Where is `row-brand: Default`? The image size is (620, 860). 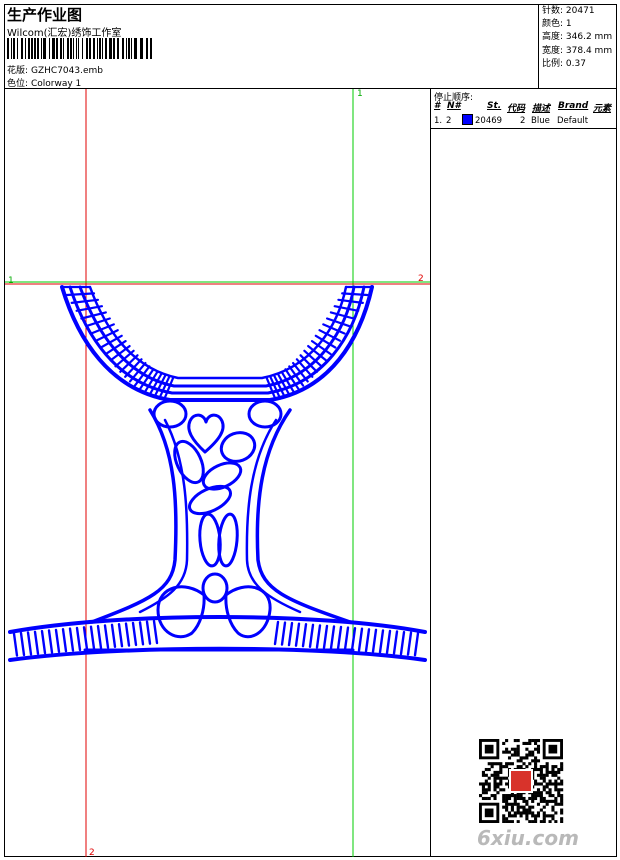
row-brand: Default is located at coordinates (573, 121).